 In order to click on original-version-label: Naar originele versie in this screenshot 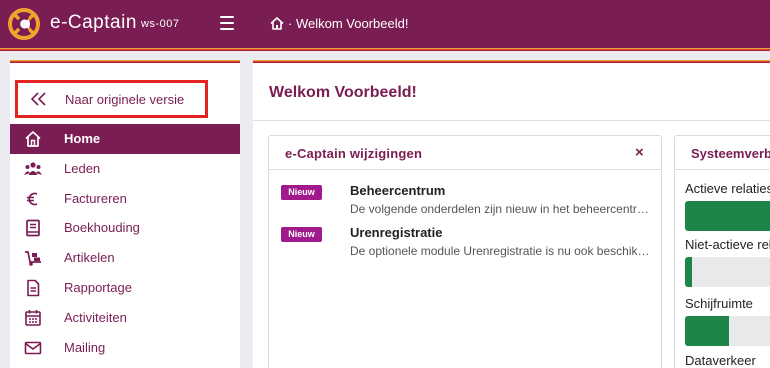, I will do `click(125, 99)`.